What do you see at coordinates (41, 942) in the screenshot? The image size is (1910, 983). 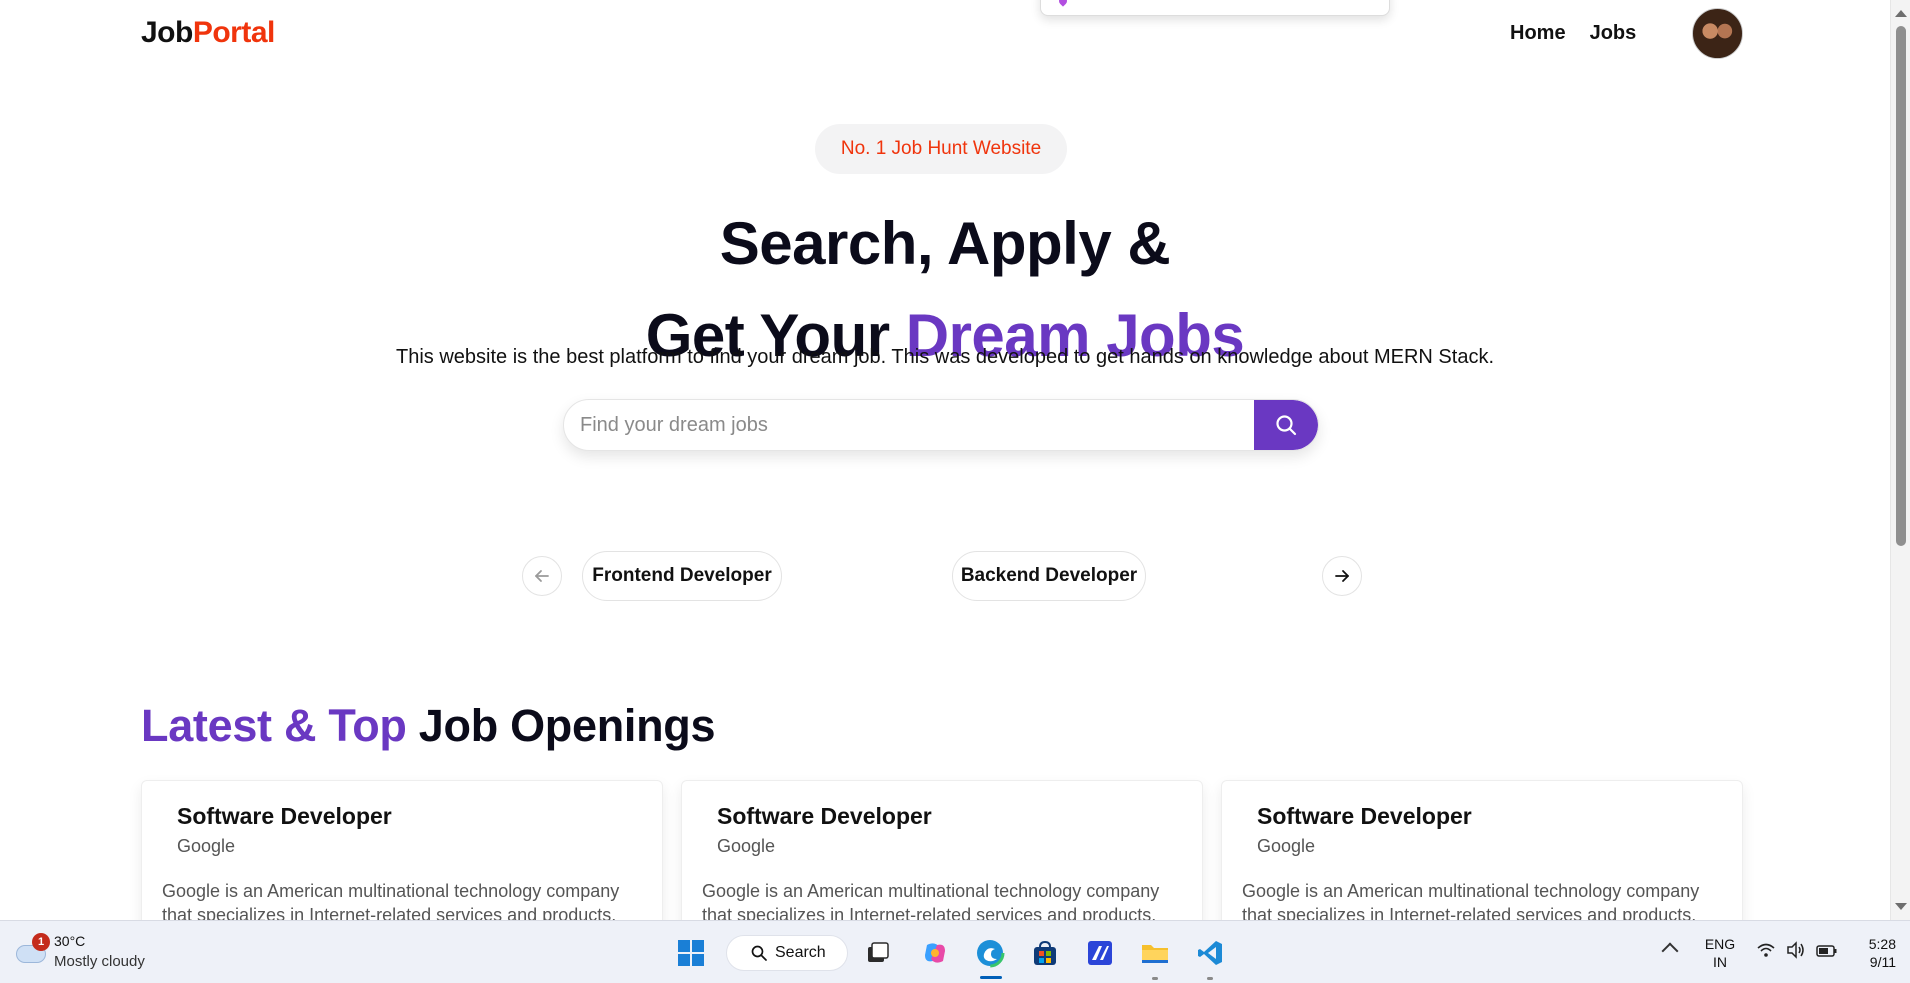 I see `weather-alert-badge: 1` at bounding box center [41, 942].